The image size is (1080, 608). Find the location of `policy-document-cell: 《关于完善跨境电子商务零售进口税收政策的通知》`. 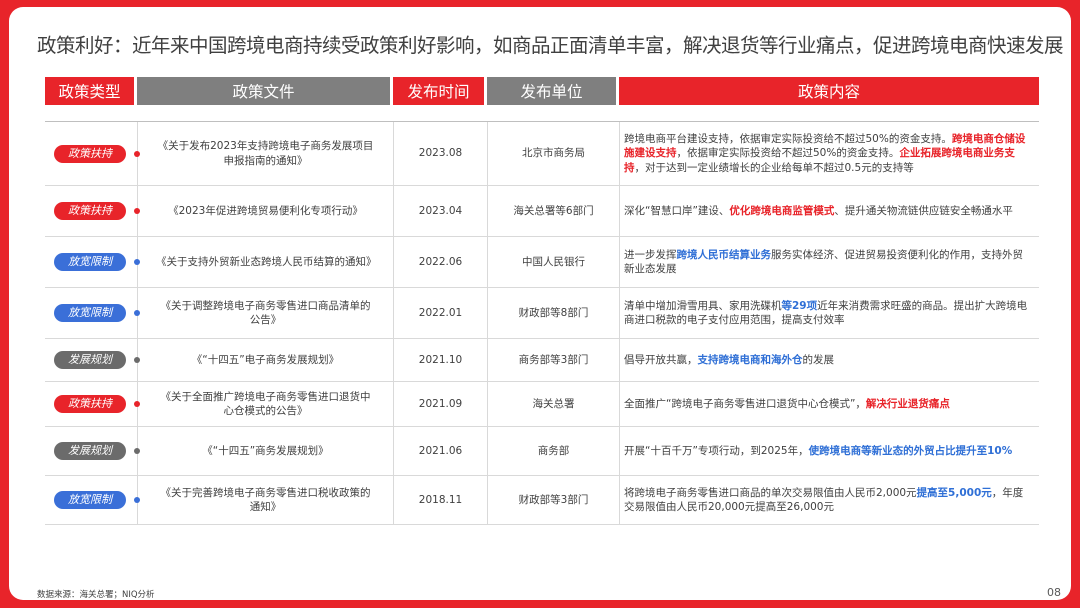

policy-document-cell: 《关于完善跨境电子商务零售进口税收政策的通知》 is located at coordinates (265, 500).